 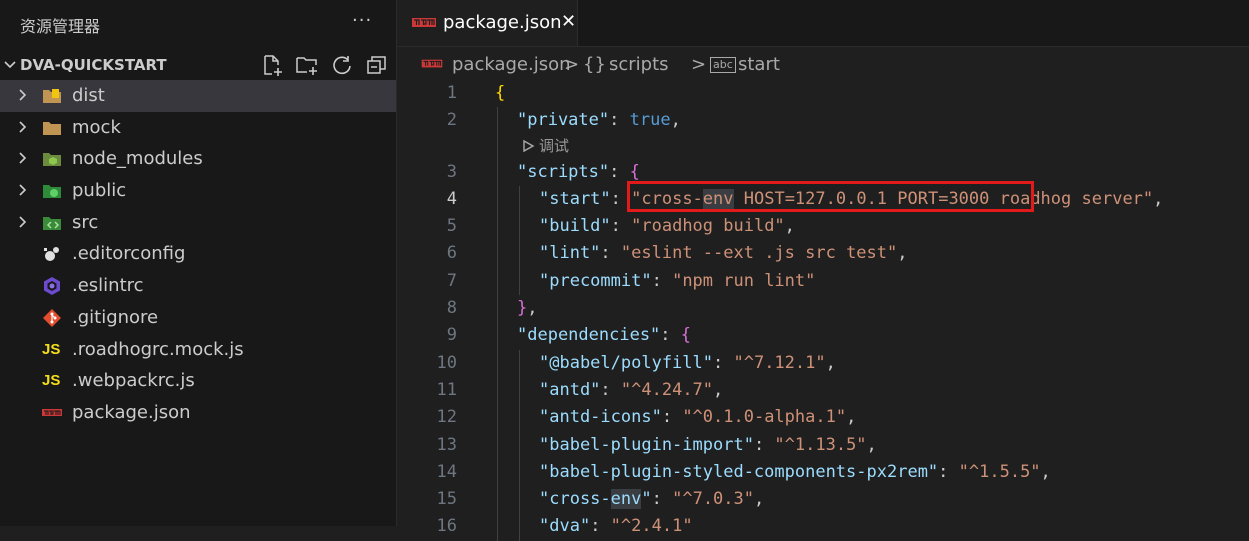 What do you see at coordinates (487, 23) in the screenshot?
I see `tab-package-json: package.json ✕` at bounding box center [487, 23].